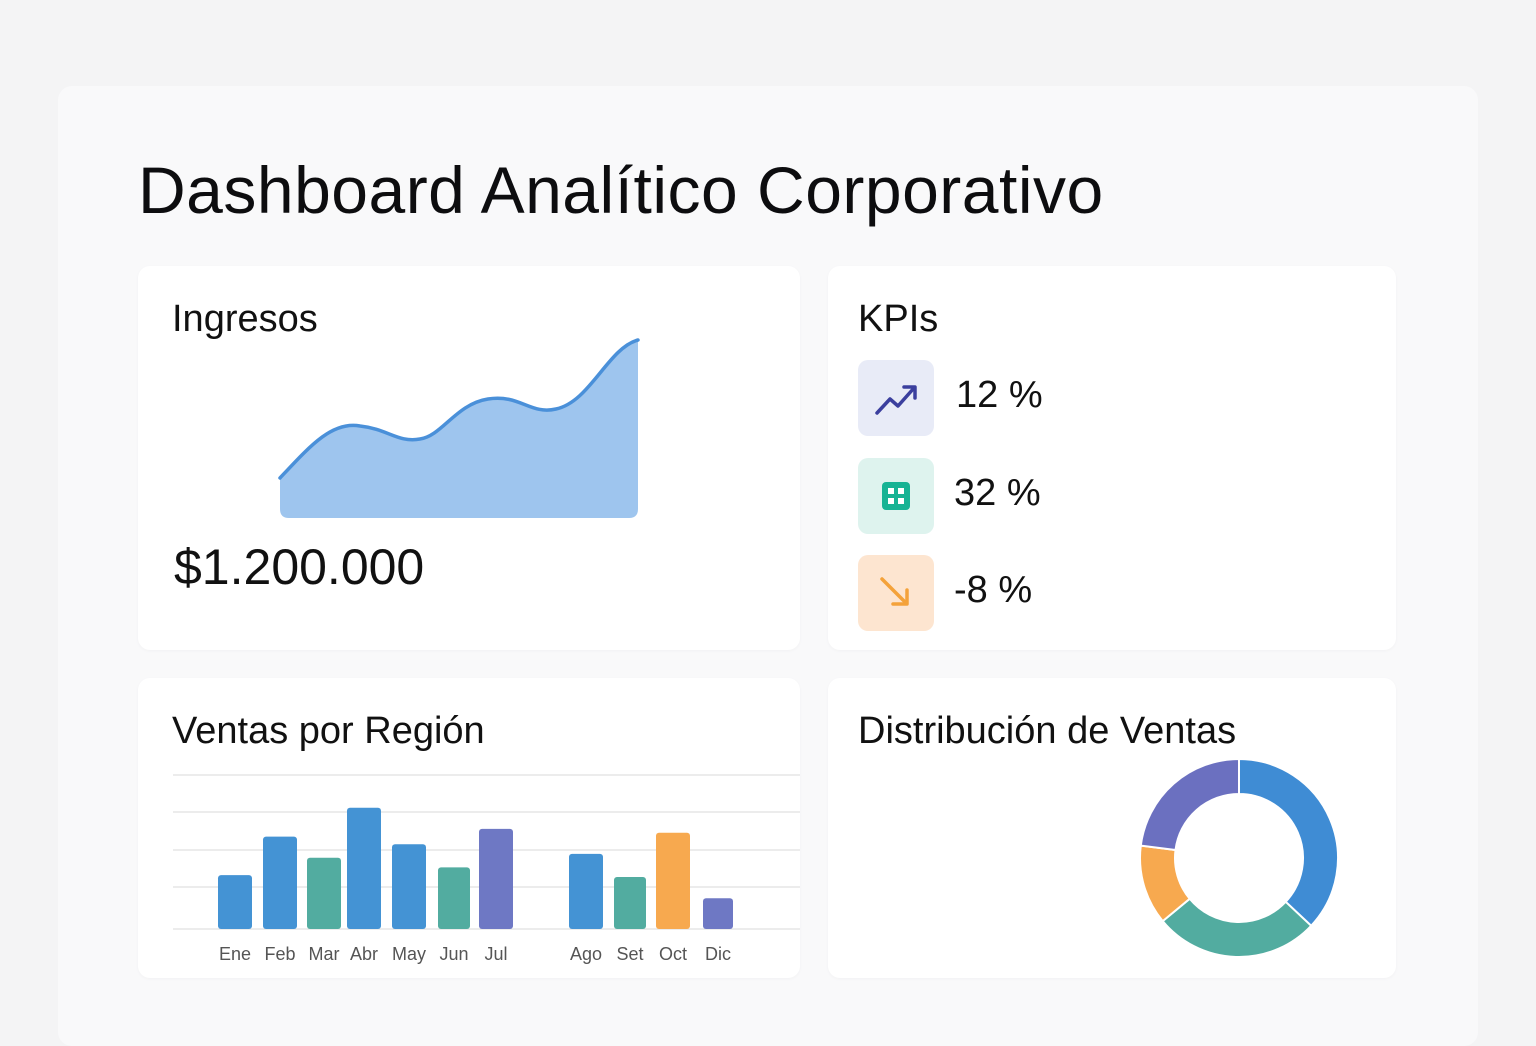 This screenshot has width=1536, height=1046. Describe the element at coordinates (280, 882) in the screenshot. I see `bar-feb` at that location.